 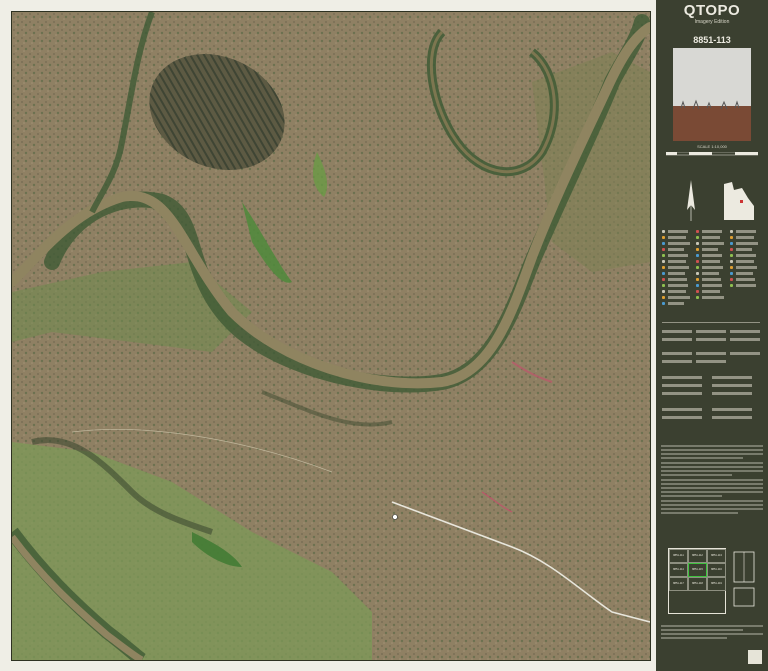 I want to click on index-sheet: 8851-113, so click(x=716, y=556).